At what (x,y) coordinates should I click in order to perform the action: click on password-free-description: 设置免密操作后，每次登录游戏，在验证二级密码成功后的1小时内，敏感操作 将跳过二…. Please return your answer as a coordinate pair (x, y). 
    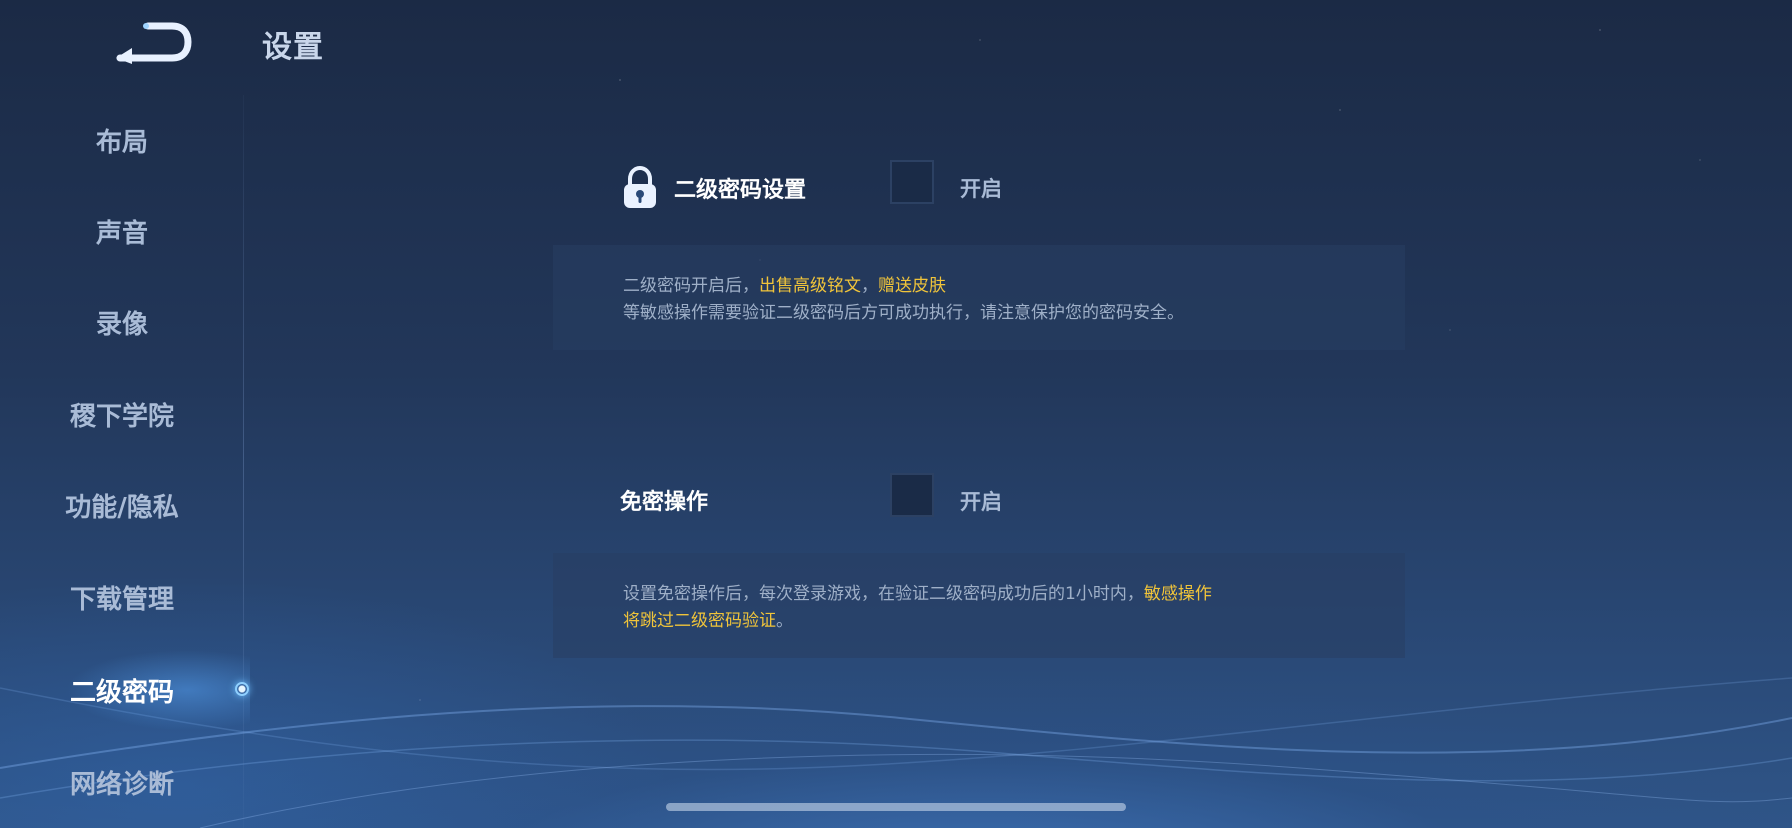
    Looking at the image, I should click on (979, 605).